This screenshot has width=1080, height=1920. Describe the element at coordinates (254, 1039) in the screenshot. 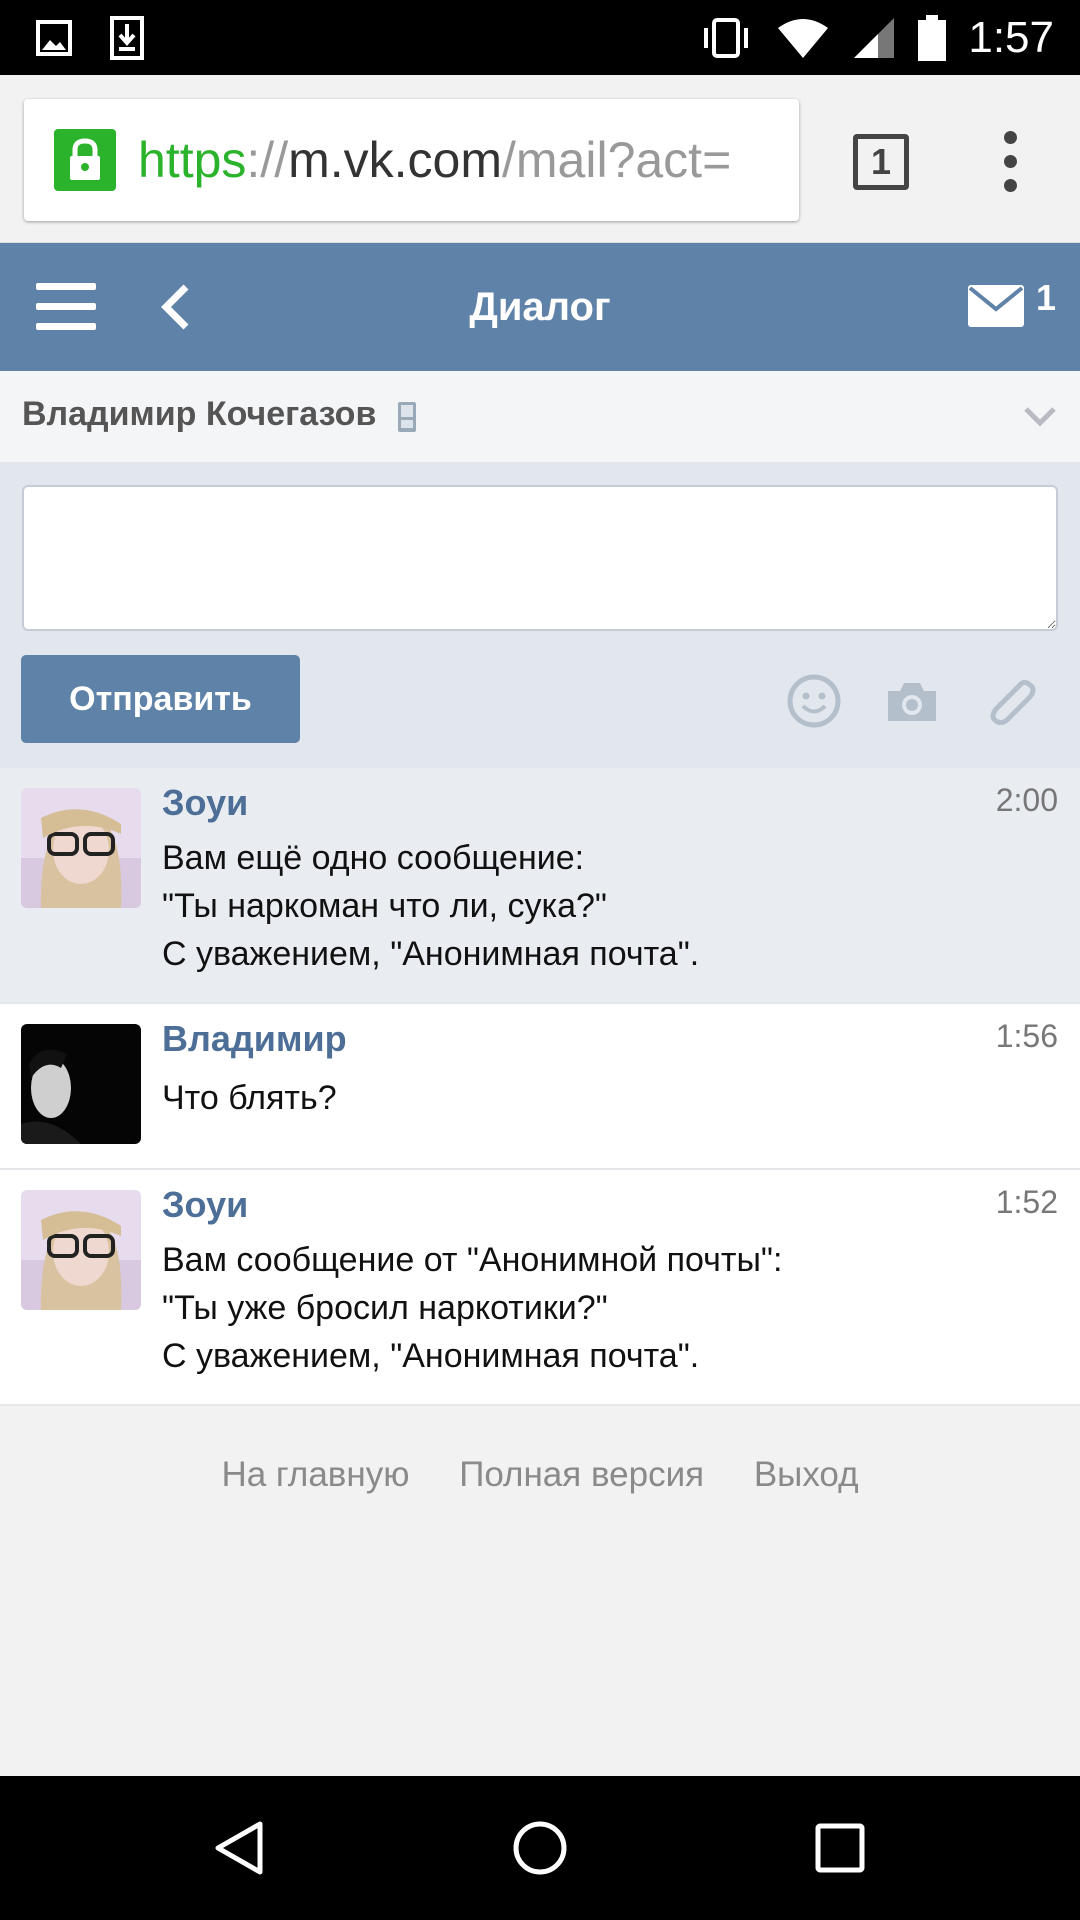

I see `message-author: Владимир` at that location.